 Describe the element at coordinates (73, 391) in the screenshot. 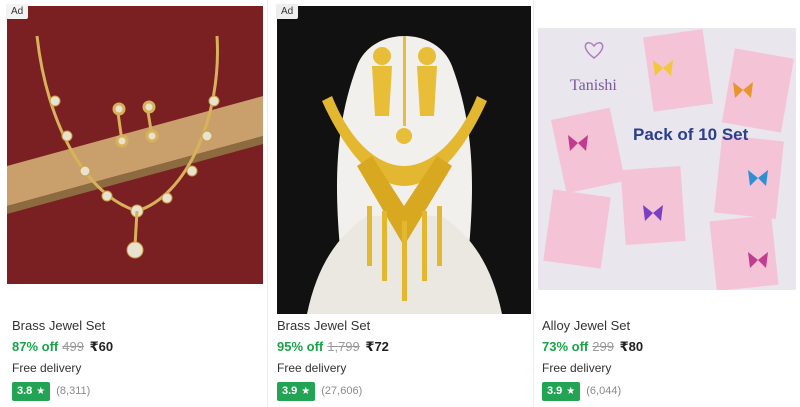

I see `review-count: (8,311)` at that location.